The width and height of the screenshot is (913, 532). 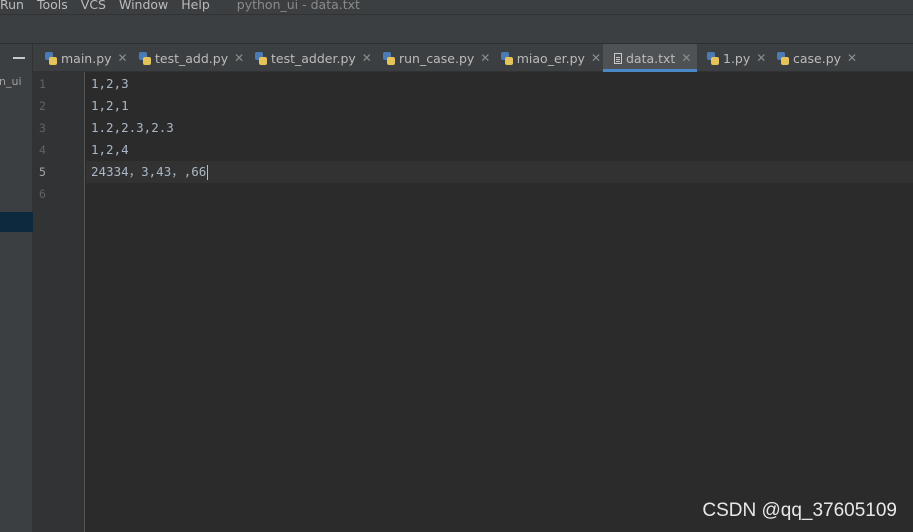 What do you see at coordinates (16, 81) in the screenshot?
I see `project-tree-label: n_ui` at bounding box center [16, 81].